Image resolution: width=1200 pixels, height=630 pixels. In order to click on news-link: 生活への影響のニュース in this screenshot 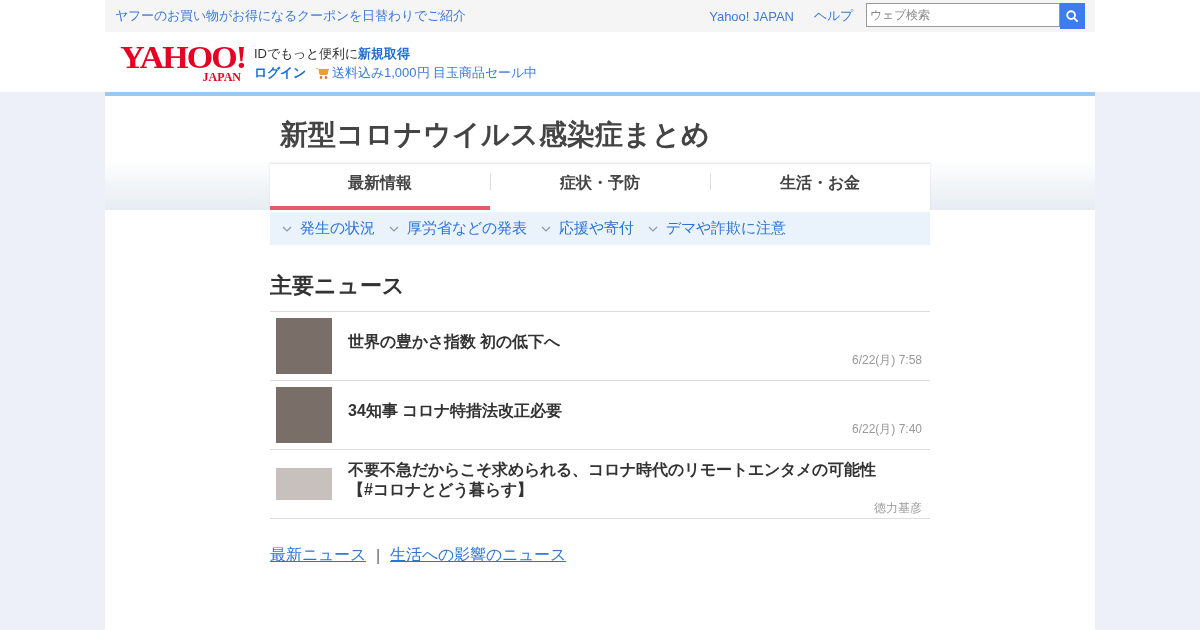, I will do `click(478, 555)`.